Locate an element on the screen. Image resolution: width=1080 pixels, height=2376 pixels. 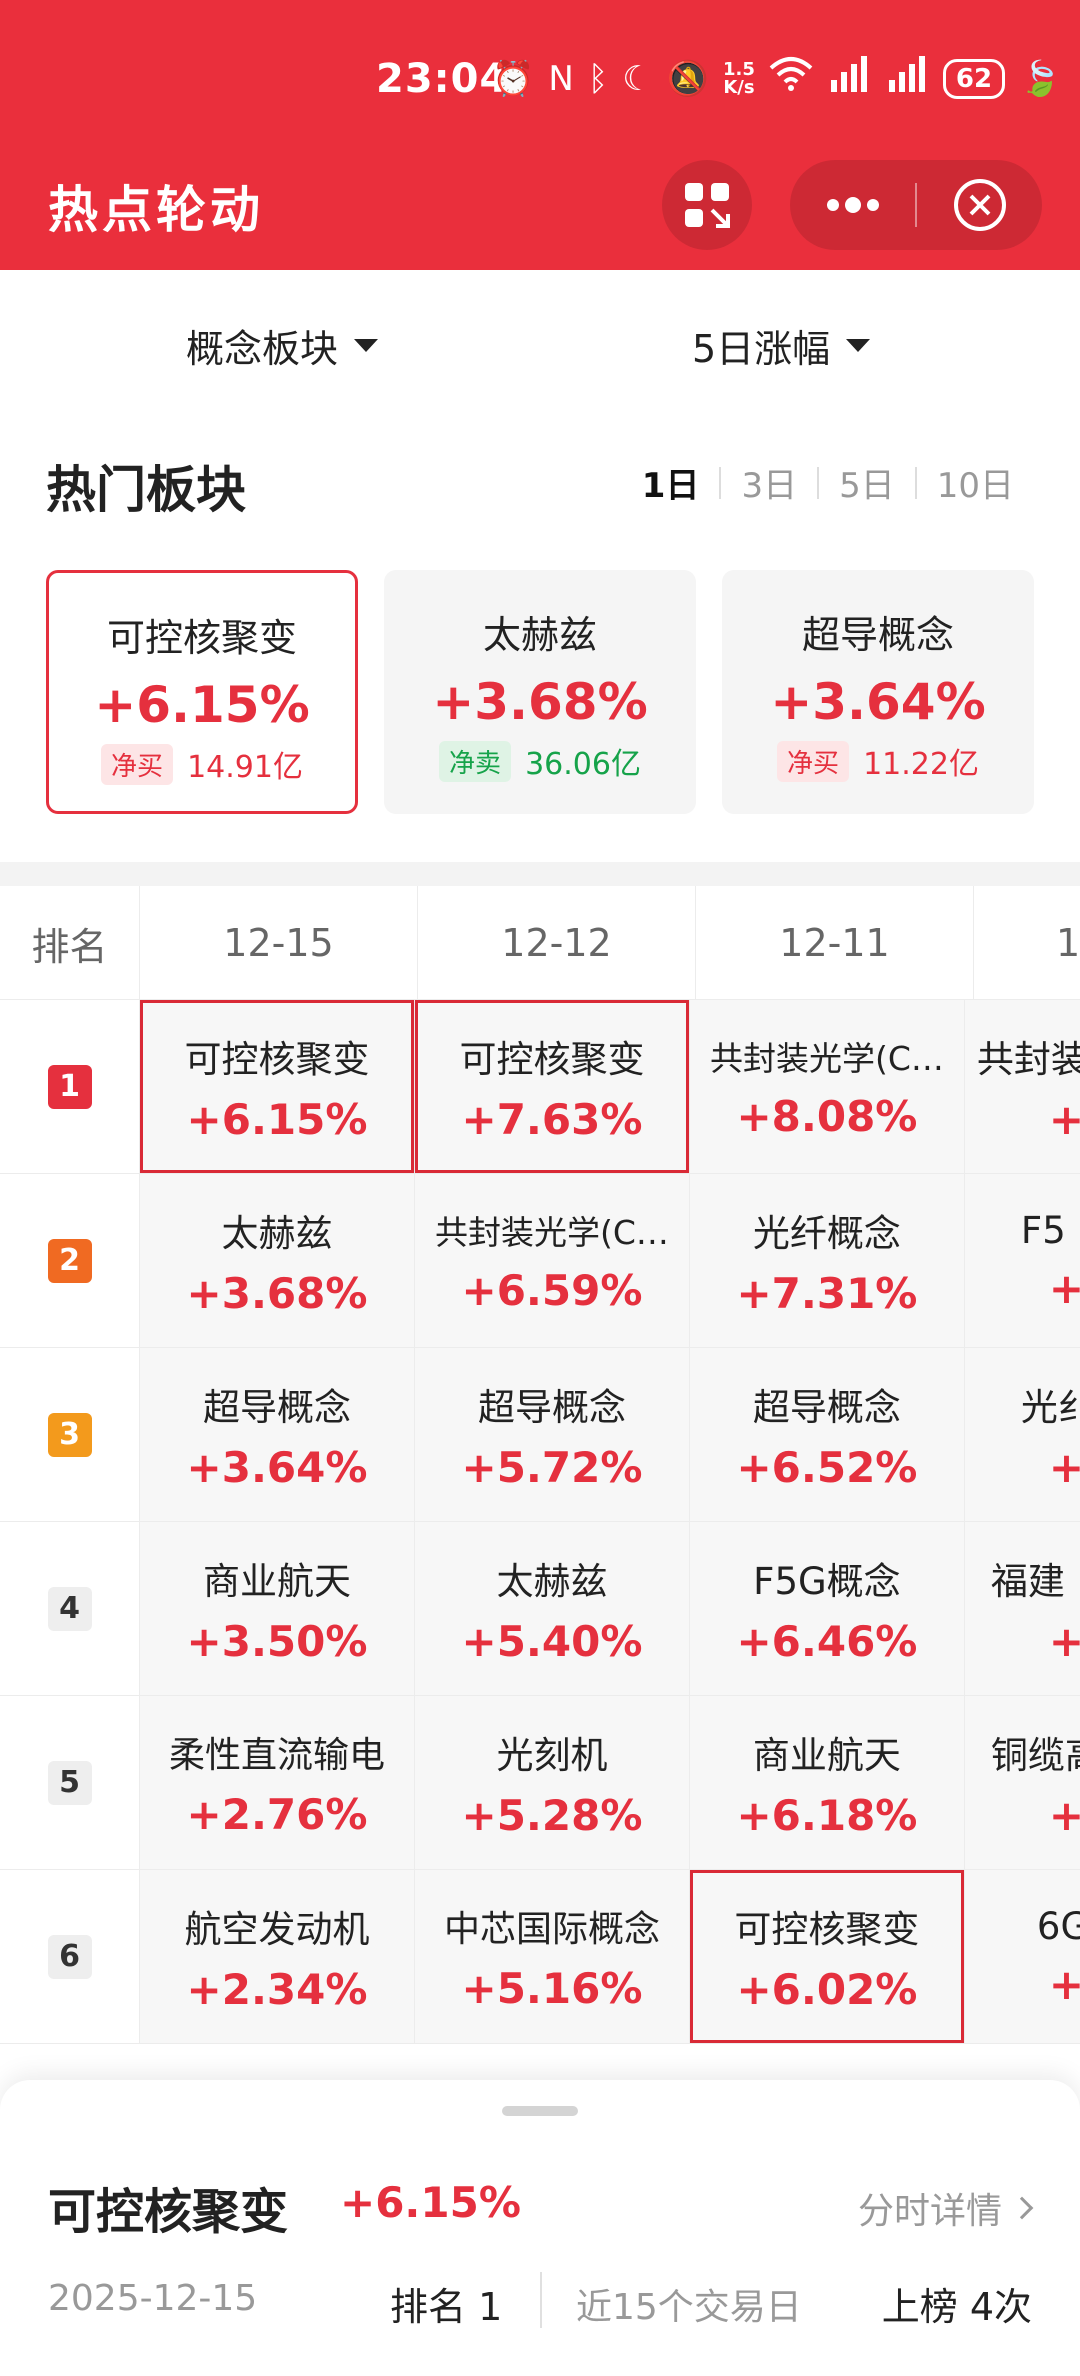
grid-cell: F5+9 is located at coordinates (1022, 1261).